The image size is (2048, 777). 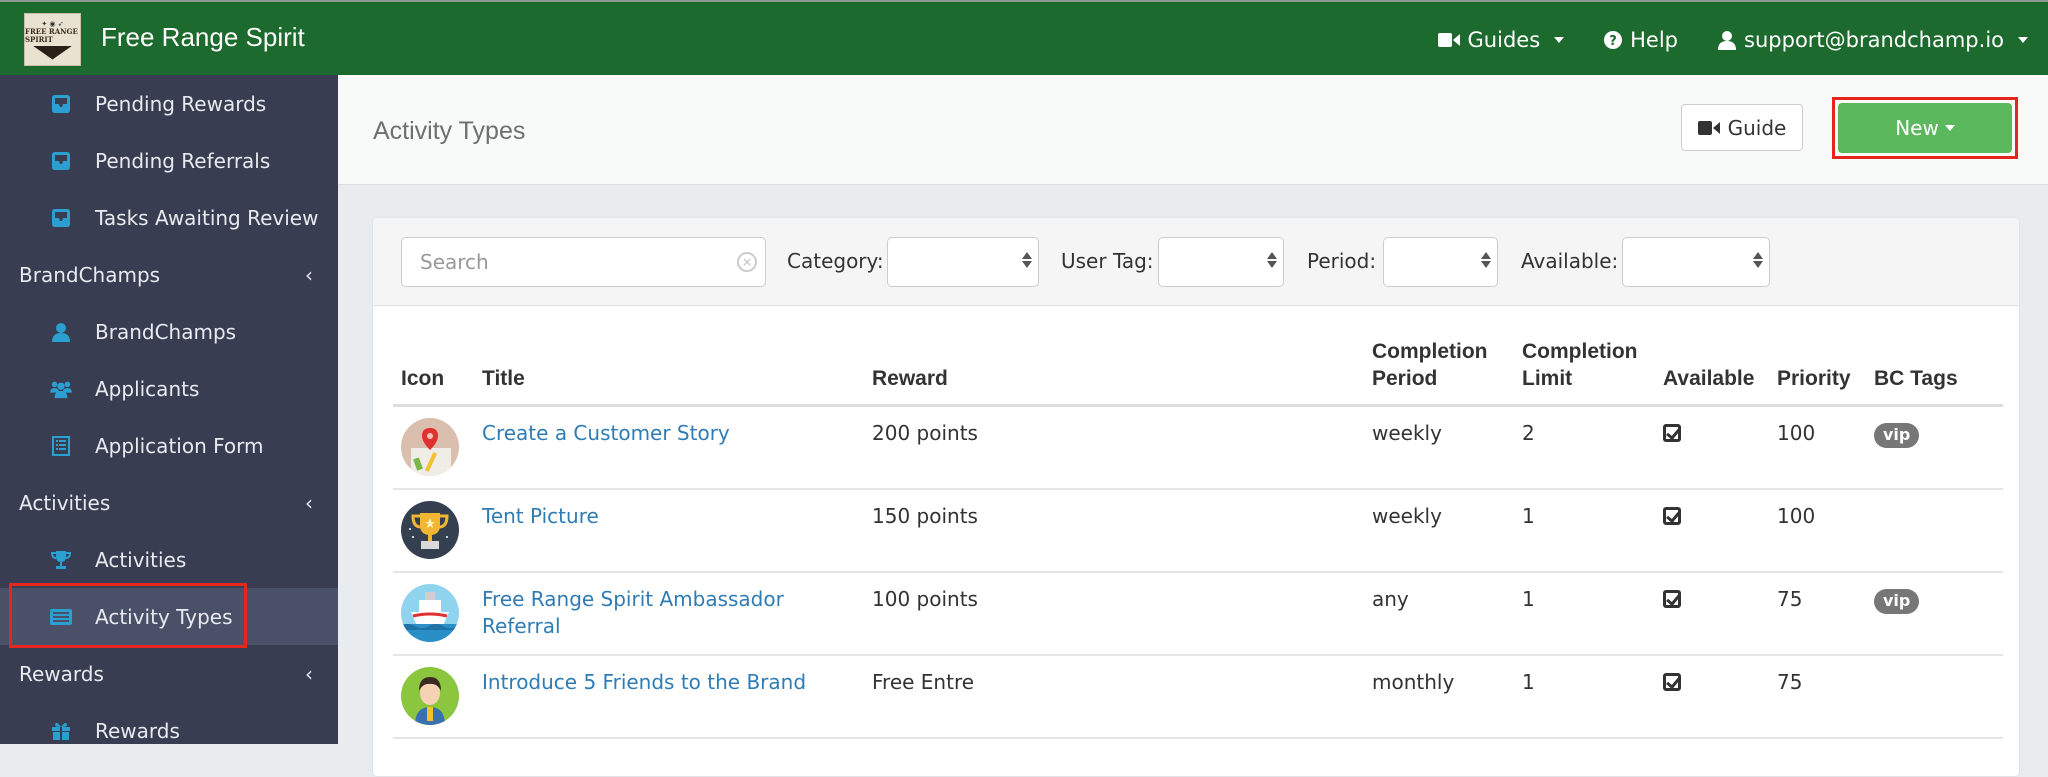 I want to click on col-header-title: Title, so click(x=669, y=372).